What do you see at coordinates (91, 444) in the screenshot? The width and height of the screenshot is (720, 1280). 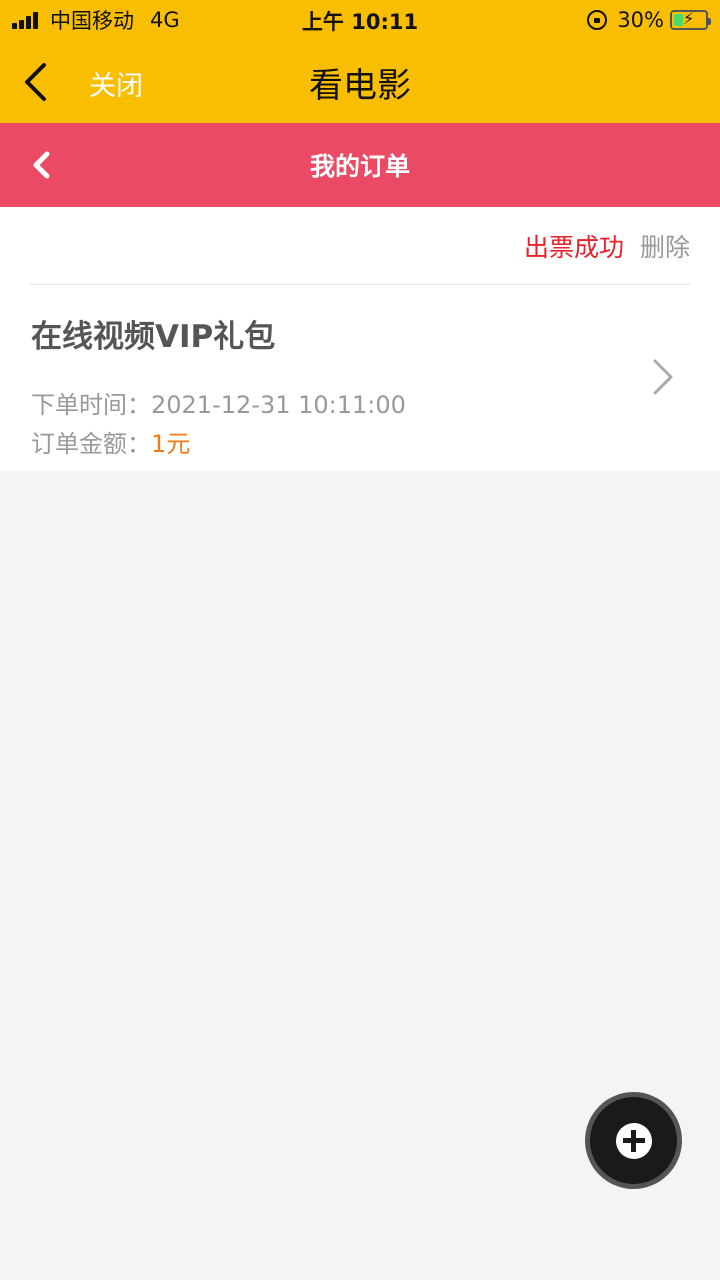 I see `order-amount-label: 订单金额：` at bounding box center [91, 444].